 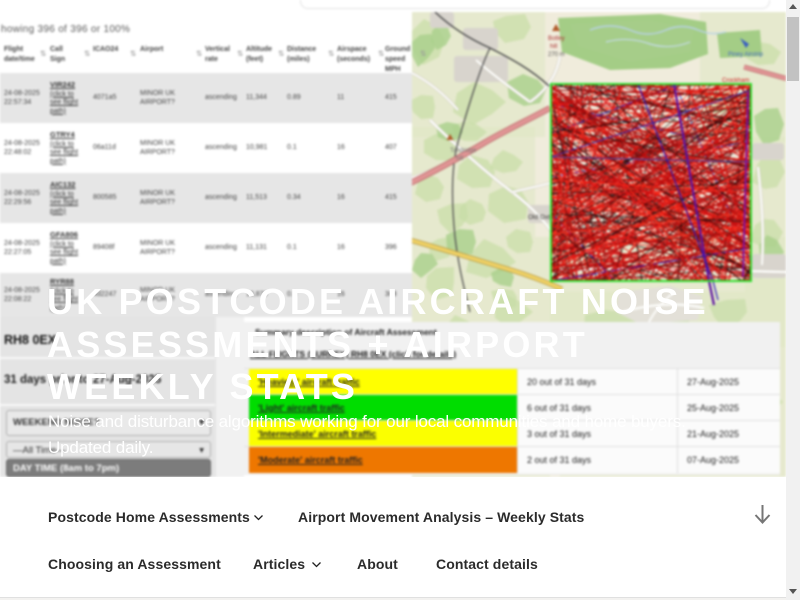 I want to click on svg-text: Botley, so click(x=556, y=39).